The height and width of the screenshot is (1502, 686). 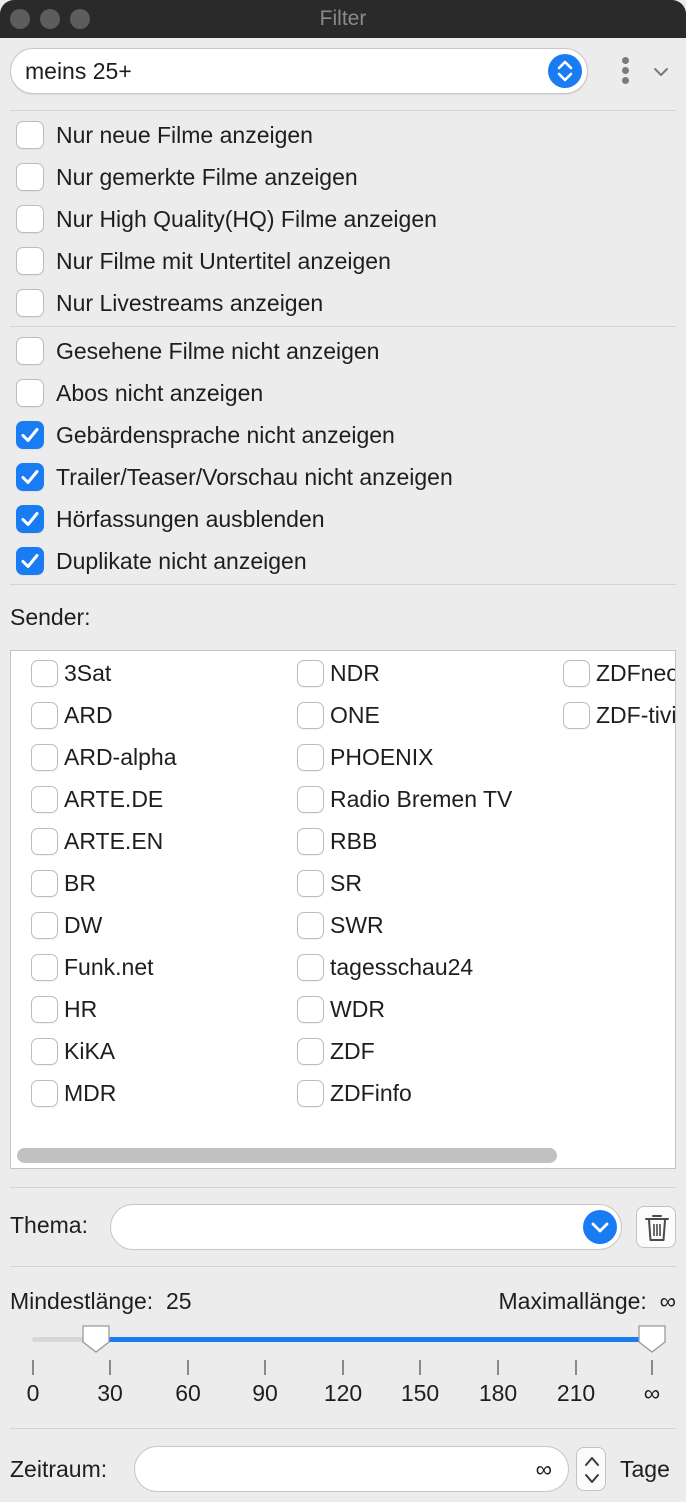 What do you see at coordinates (205, 435) in the screenshot?
I see `checkbox-row: Gebärdensprache nicht anzeigen` at bounding box center [205, 435].